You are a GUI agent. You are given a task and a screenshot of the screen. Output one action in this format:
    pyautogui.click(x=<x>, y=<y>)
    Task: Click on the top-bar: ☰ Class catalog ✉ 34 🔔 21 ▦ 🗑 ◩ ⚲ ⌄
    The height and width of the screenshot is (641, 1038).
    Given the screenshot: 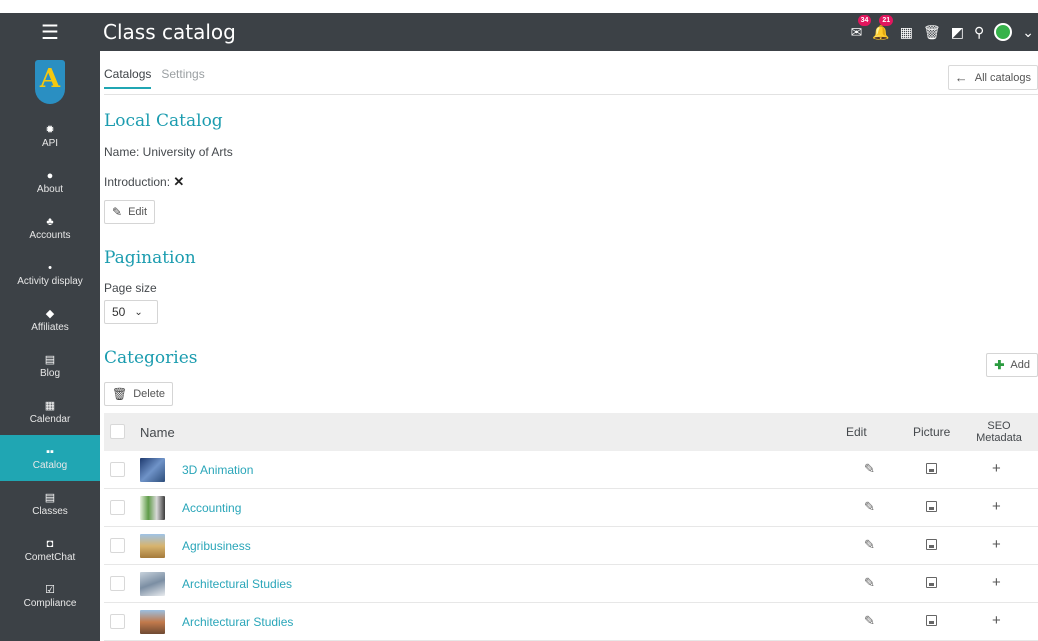 What is the action you would take?
    pyautogui.click(x=519, y=32)
    